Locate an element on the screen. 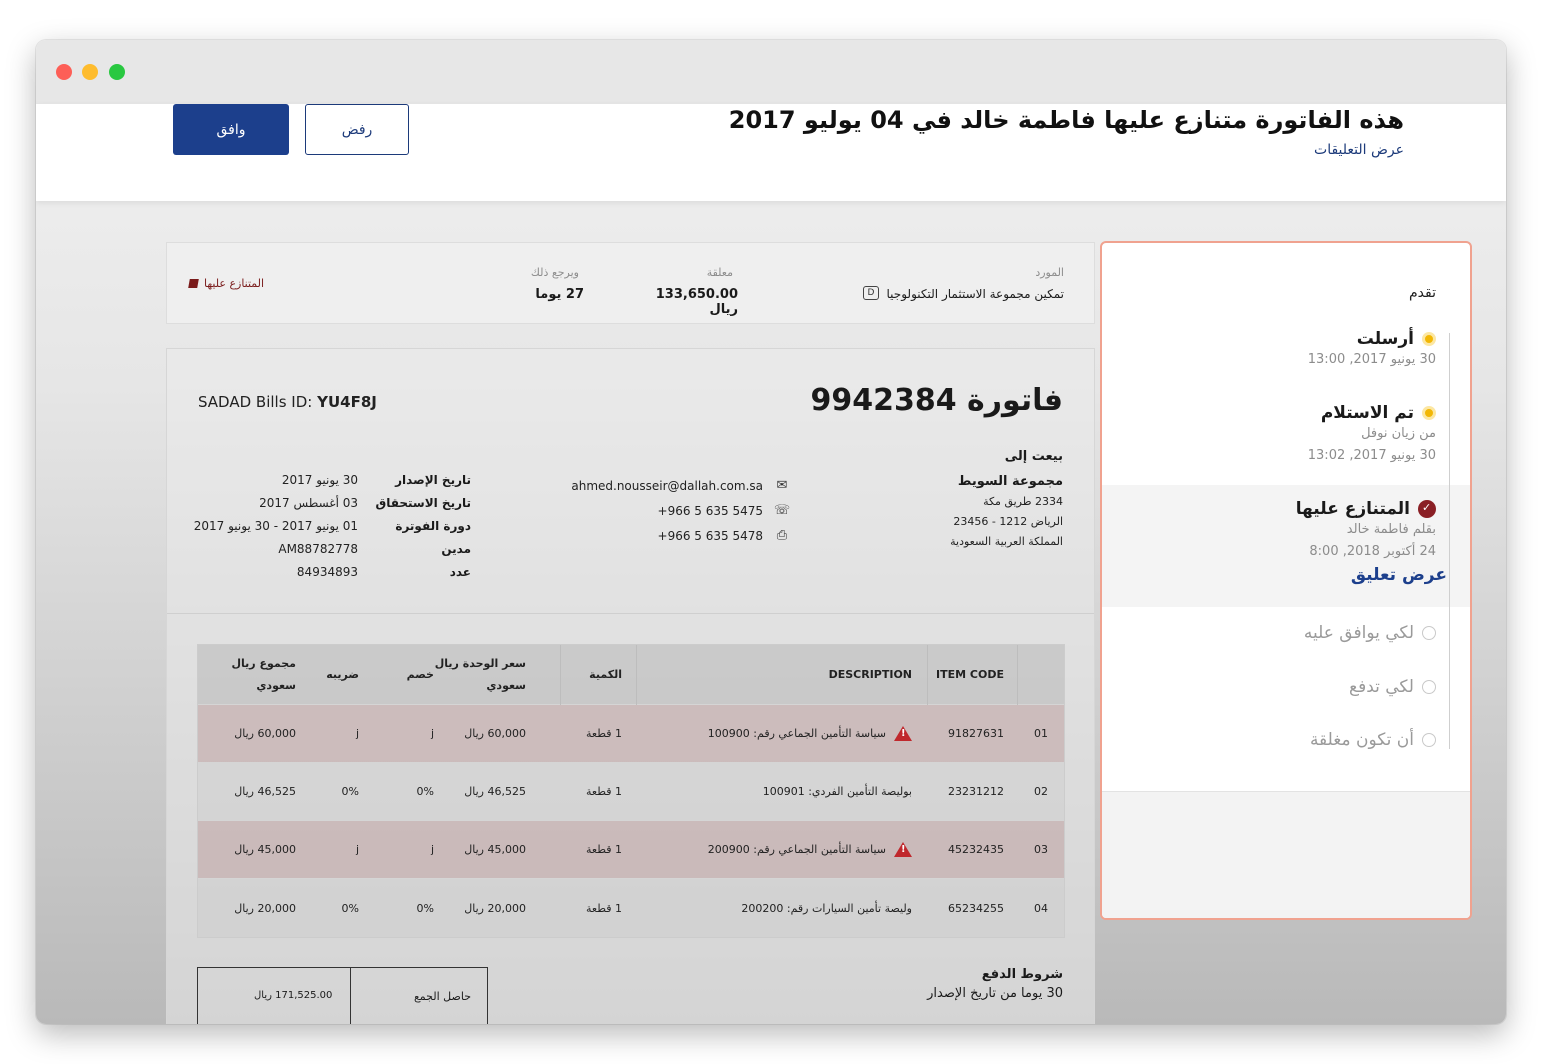 The image size is (1542, 1064). supplier-id-icon: D is located at coordinates (871, 293).